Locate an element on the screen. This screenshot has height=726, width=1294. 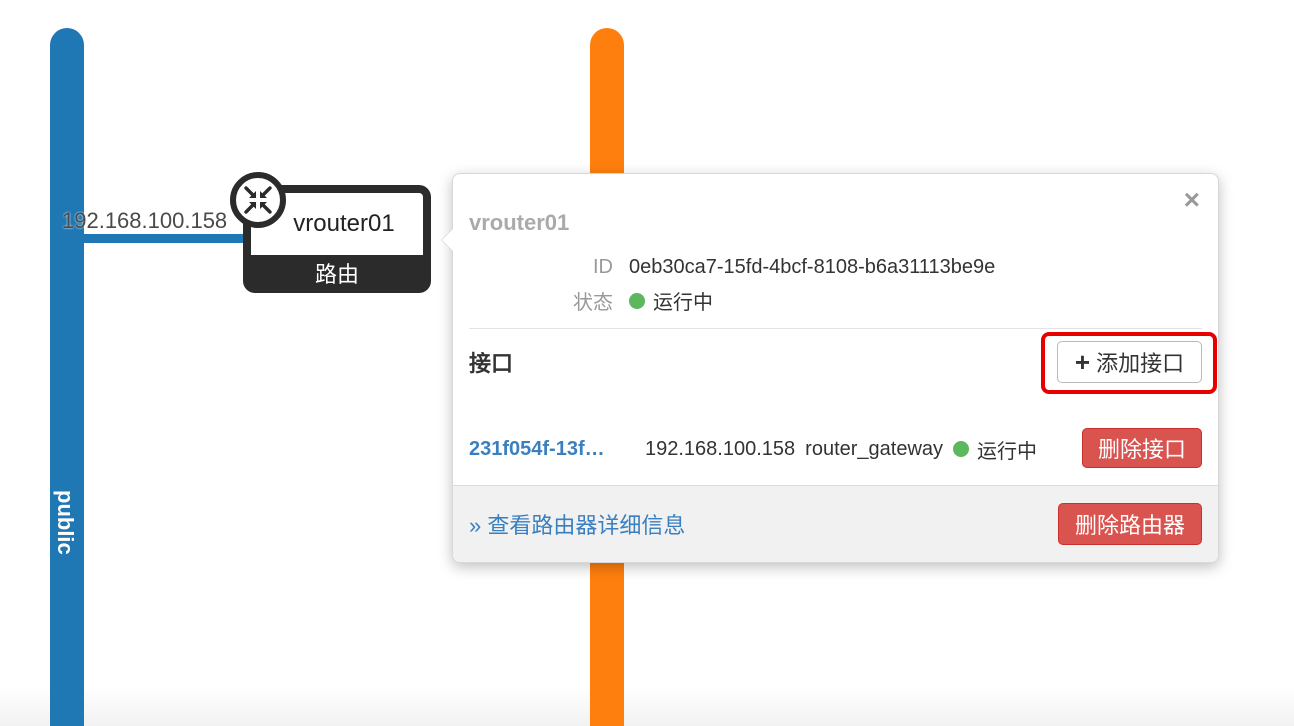
status-dot-icon is located at coordinates (637, 300).